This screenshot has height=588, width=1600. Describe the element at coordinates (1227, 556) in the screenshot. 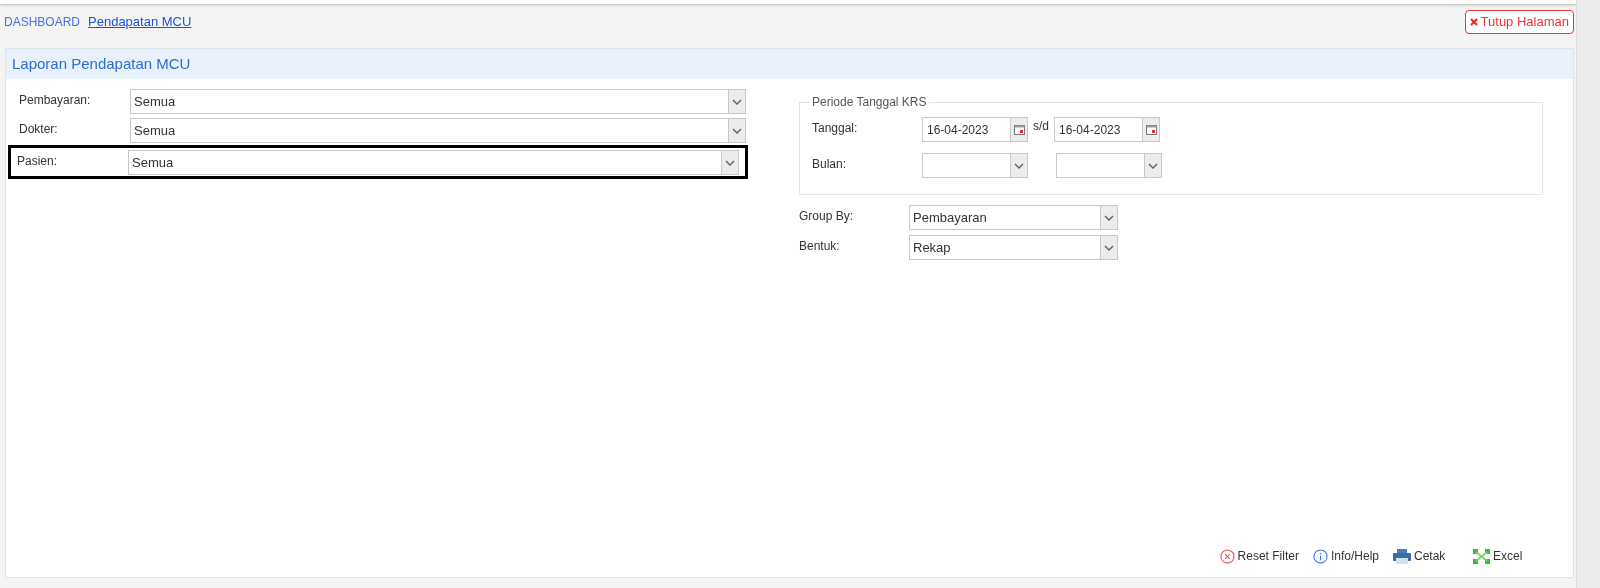

I see `close-circle-icon` at that location.